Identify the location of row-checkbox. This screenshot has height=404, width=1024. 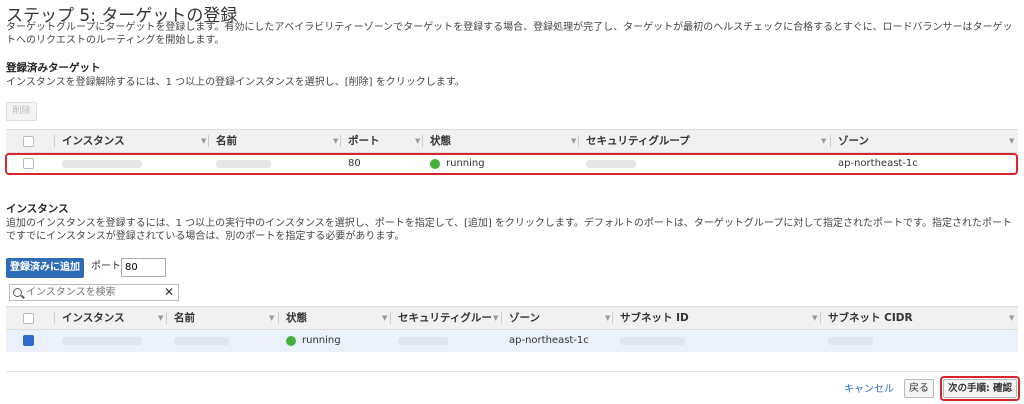
(28, 340).